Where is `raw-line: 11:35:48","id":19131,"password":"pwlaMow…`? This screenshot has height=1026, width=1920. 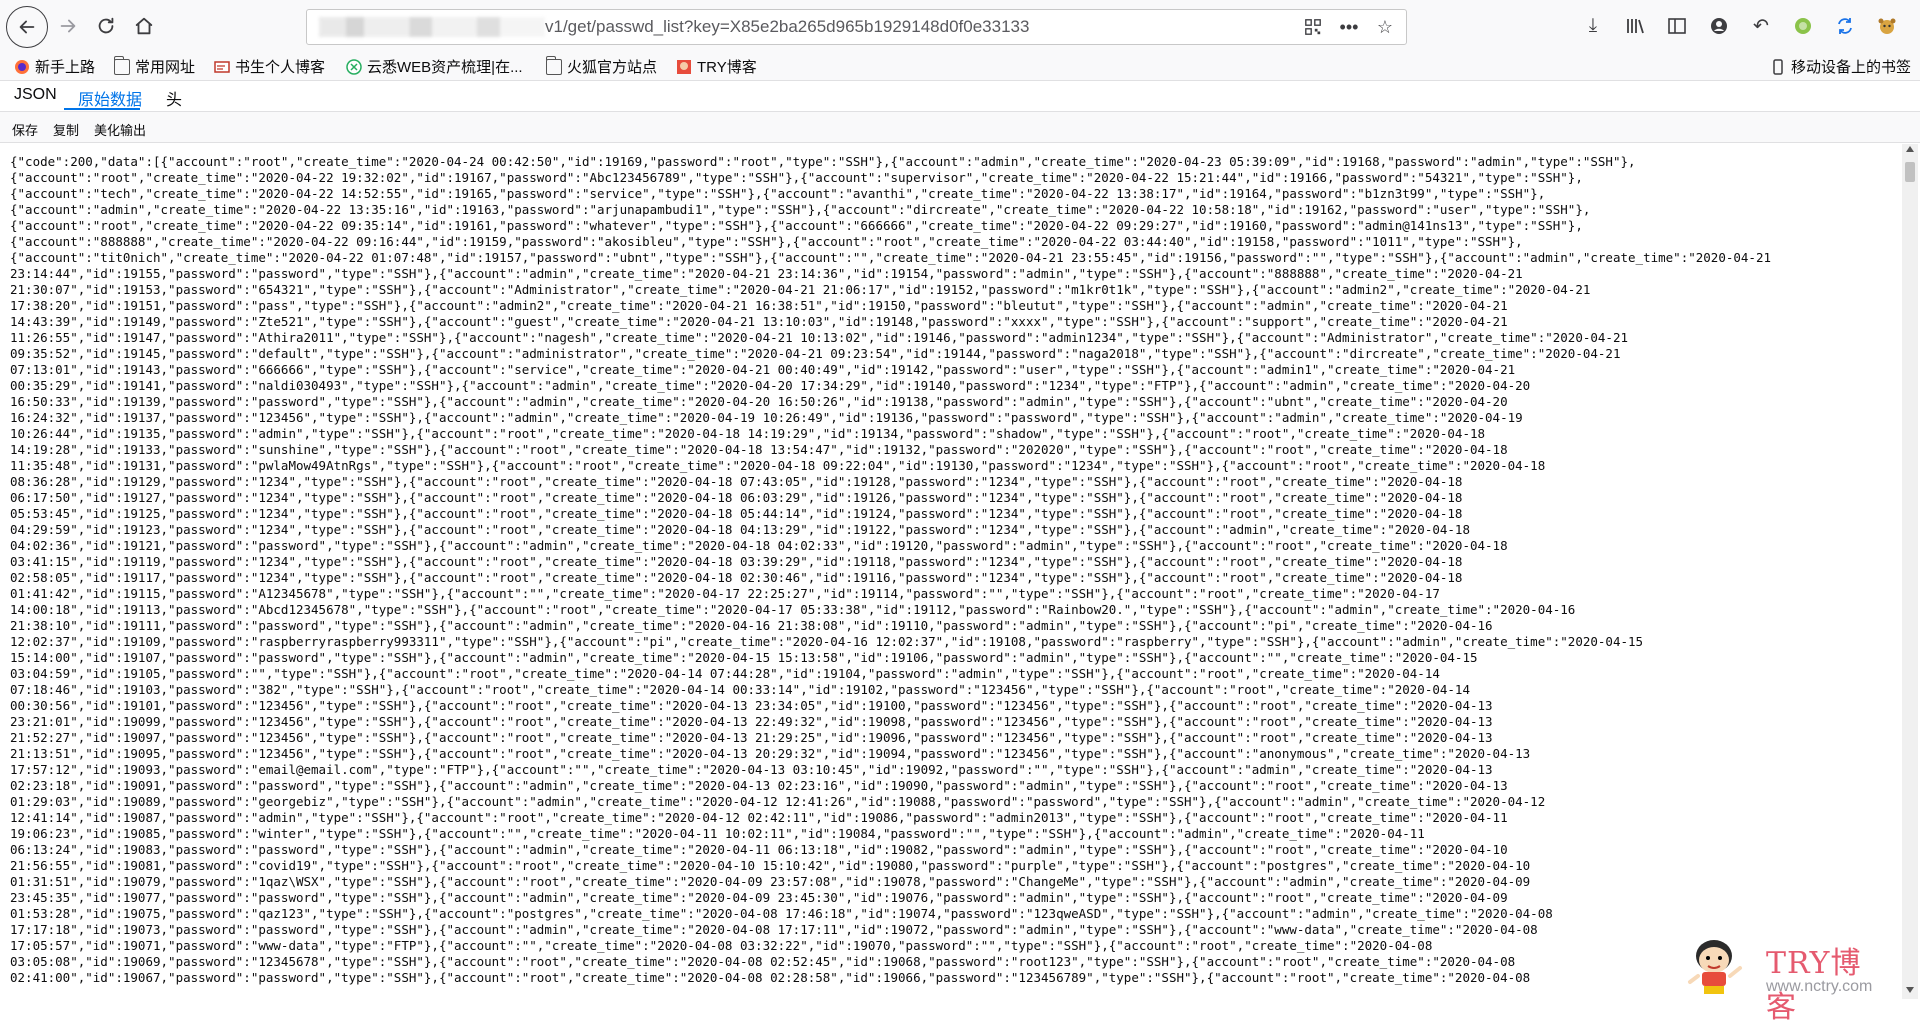 raw-line: 11:35:48","id":19131,"password":"pwlaMow… is located at coordinates (778, 465).